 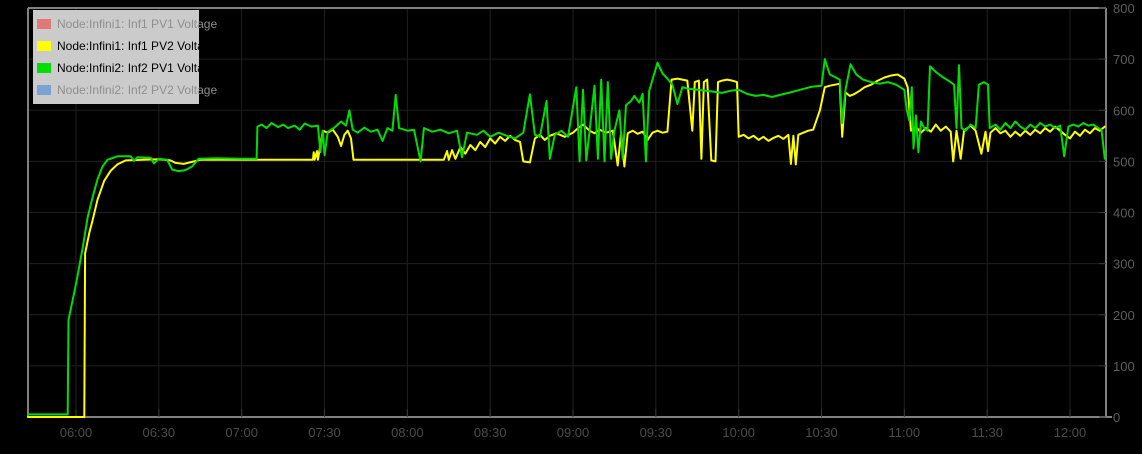 I want to click on y-tick-label: 700, so click(x=1124, y=59).